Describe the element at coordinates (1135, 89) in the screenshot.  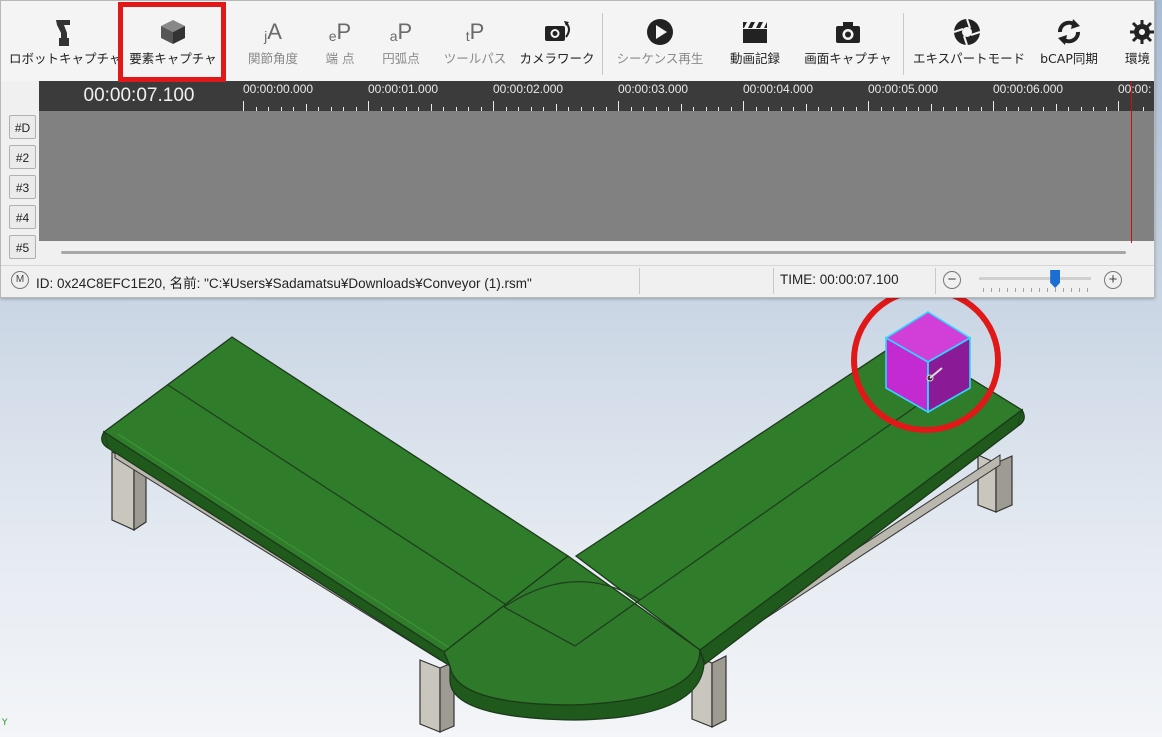
I see `tick-label: 00:00:` at that location.